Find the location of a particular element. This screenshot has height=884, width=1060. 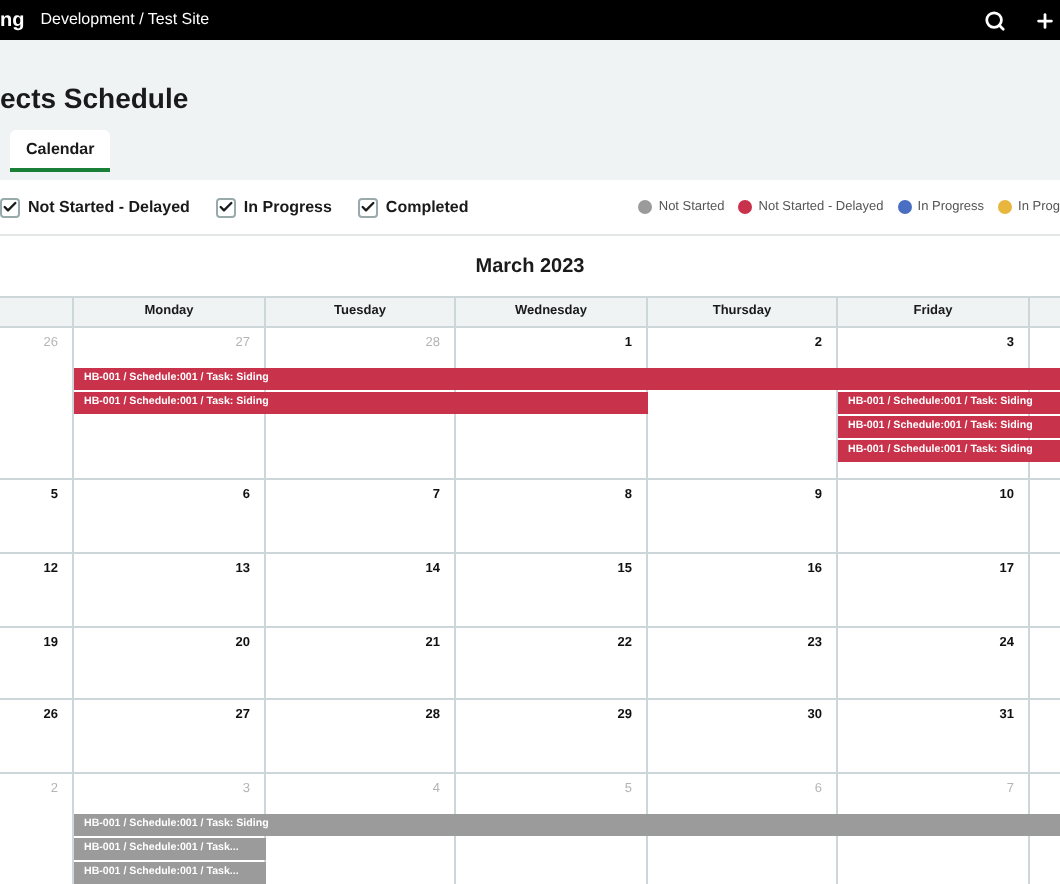

page-title: ects Schedule is located at coordinates (95, 101).